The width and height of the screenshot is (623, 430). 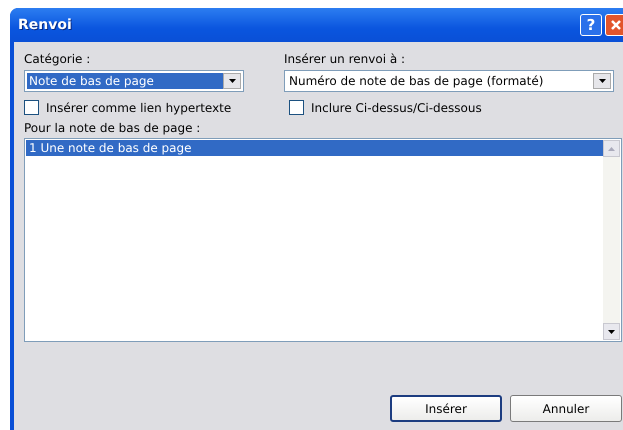 I want to click on close-button, so click(x=614, y=25).